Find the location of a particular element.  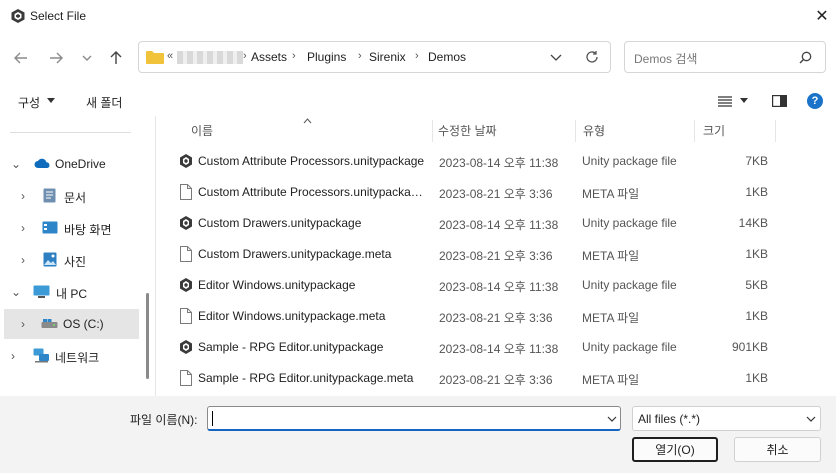

sidebar-item-label: 사진 is located at coordinates (75, 262).